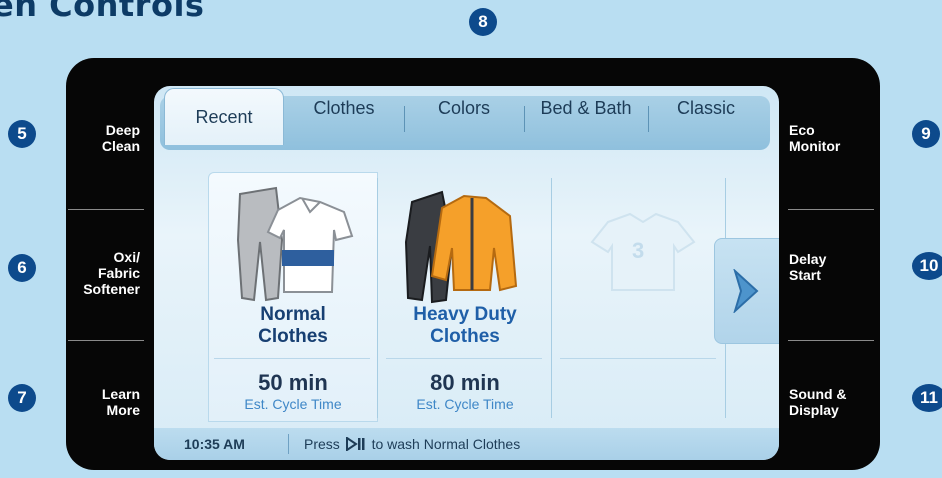 The image size is (942, 478). I want to click on status-message: Press to wash Normal Clothes, so click(412, 444).